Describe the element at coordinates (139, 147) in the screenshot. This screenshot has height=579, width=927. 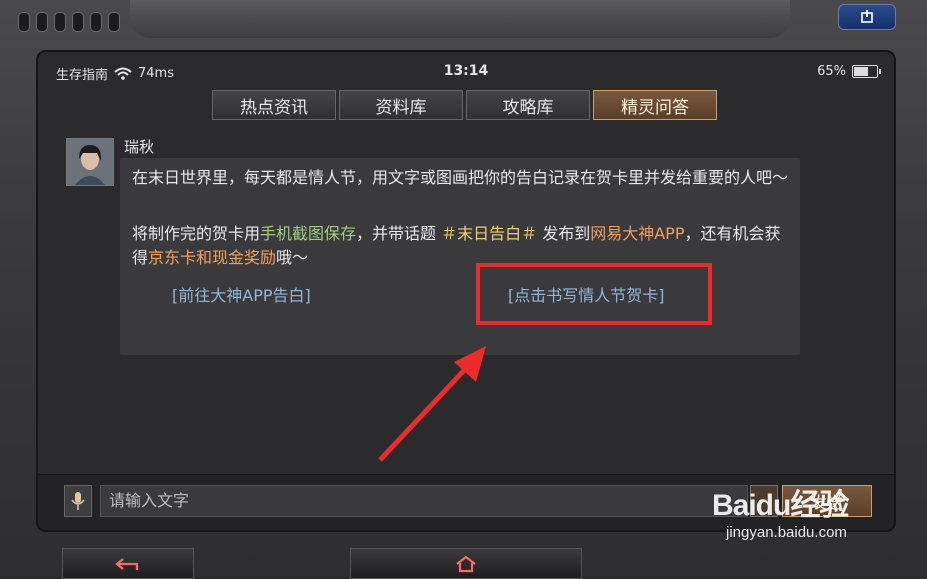
I see `sender-name: 瑞秋` at that location.